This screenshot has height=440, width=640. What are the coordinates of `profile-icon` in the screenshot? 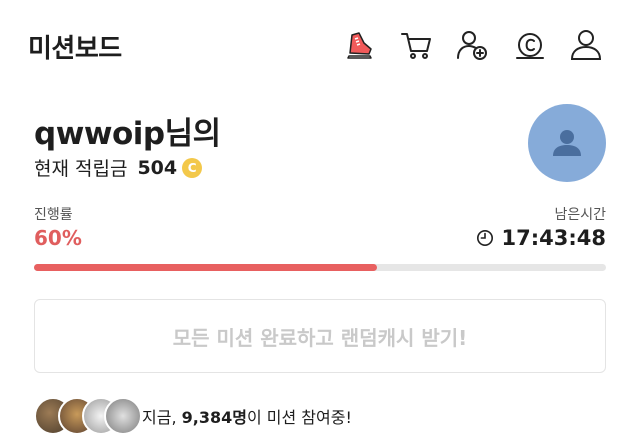 It's located at (586, 45).